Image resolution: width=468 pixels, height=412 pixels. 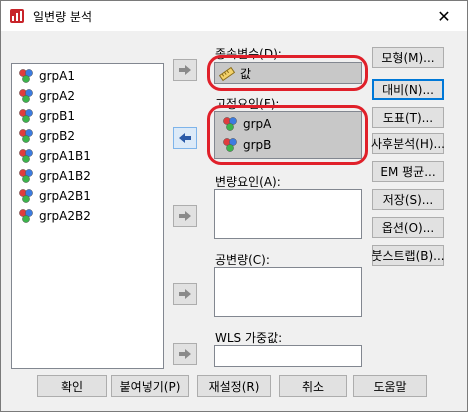 I want to click on variable-item: grpA1B2, so click(x=54, y=176).